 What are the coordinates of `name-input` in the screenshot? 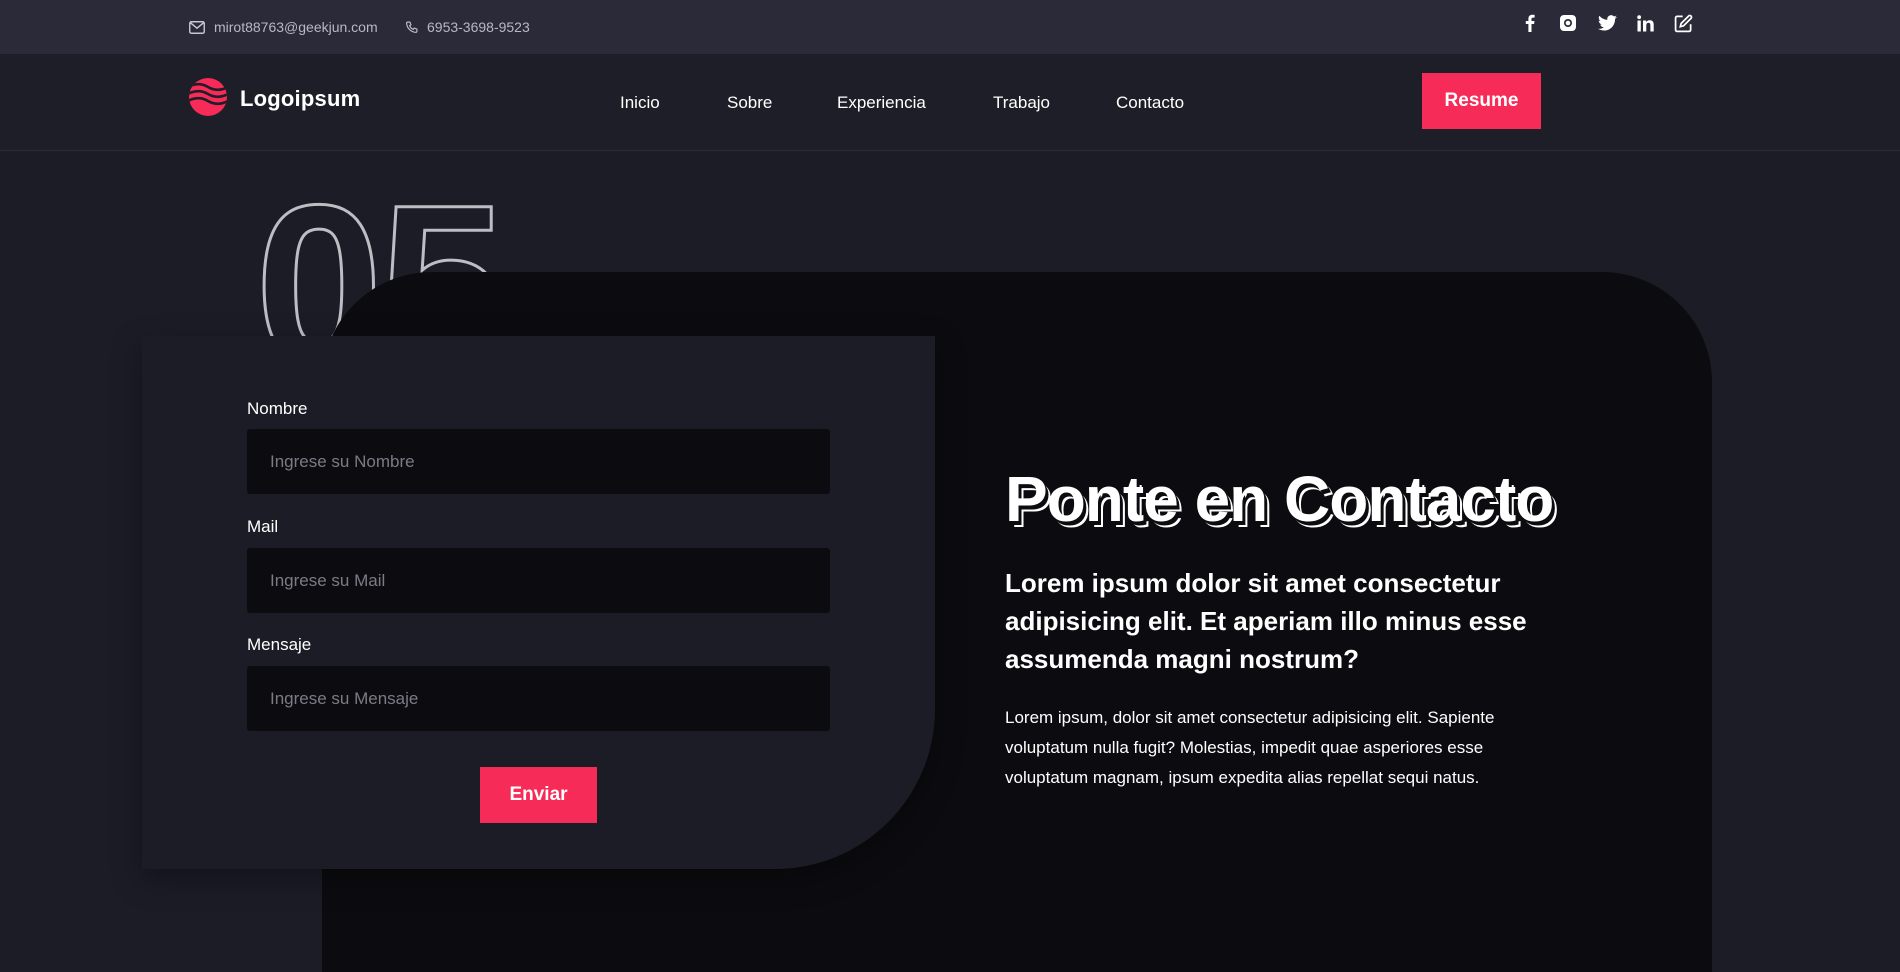 It's located at (538, 461).